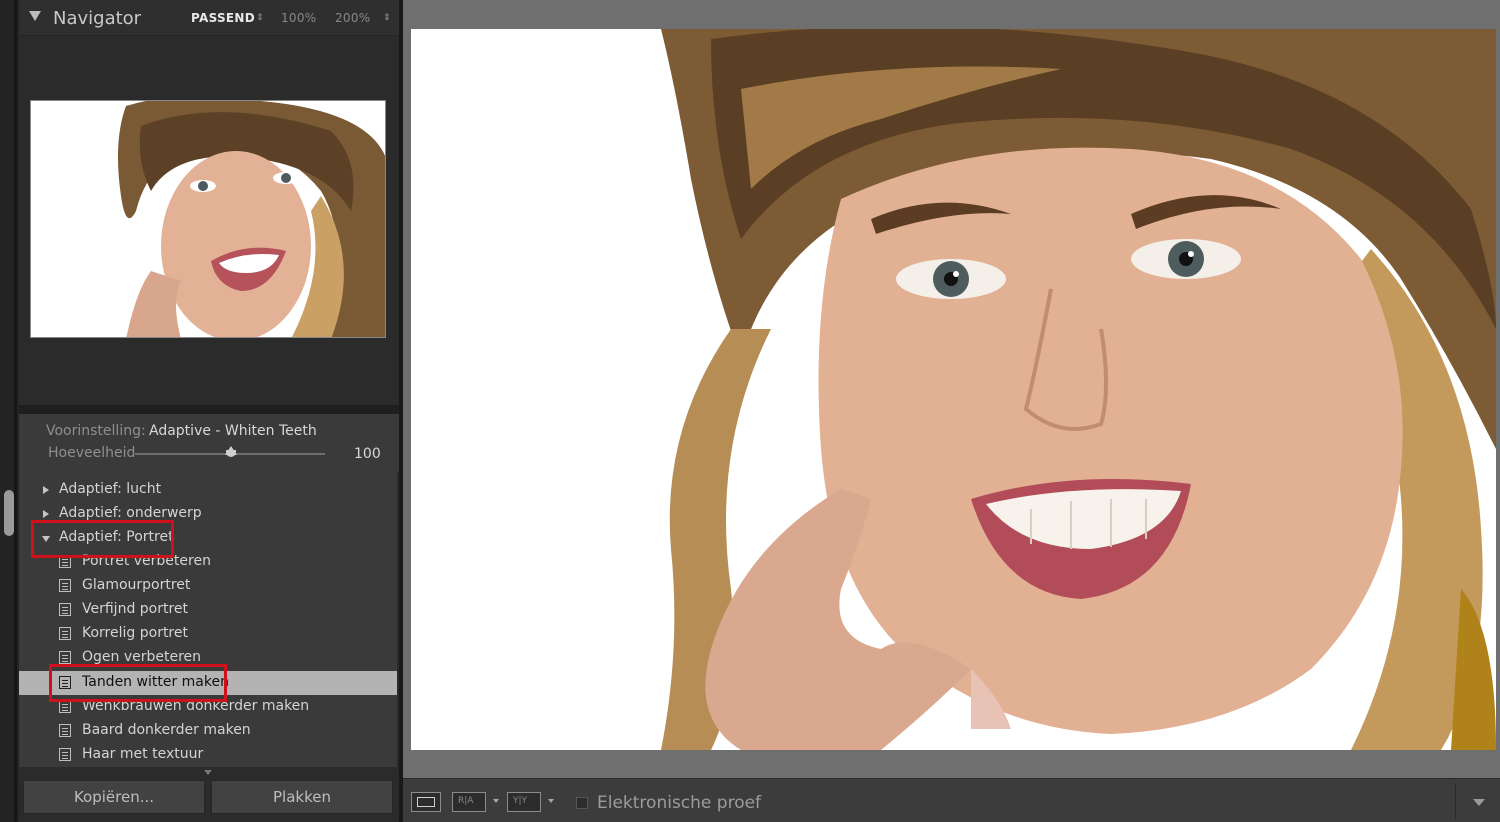  I want to click on before-after-yy-icon: Y|Y, so click(524, 802).